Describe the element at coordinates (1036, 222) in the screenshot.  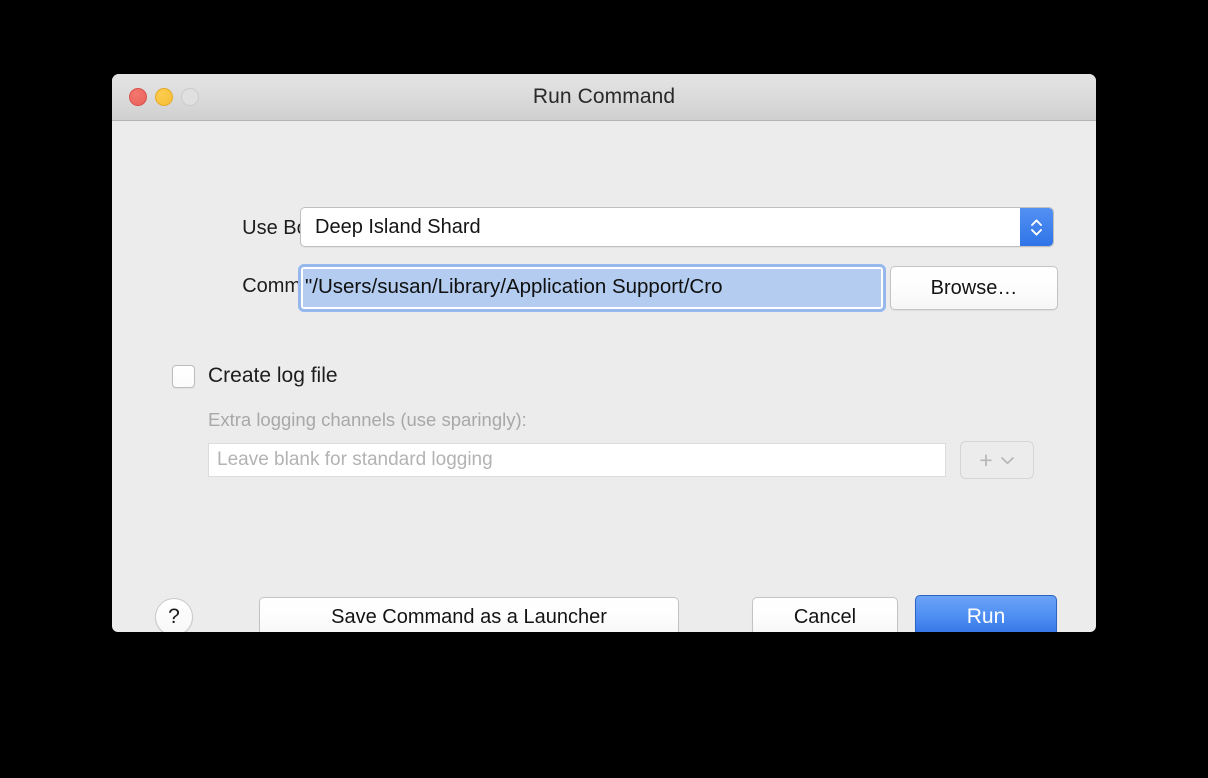
I see `chevron-up-icon` at that location.